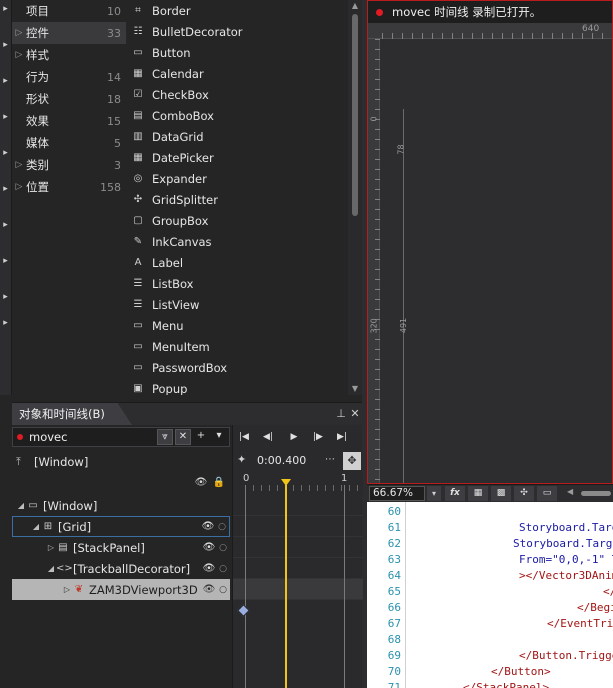 The image size is (613, 688). What do you see at coordinates (241, 459) in the screenshot?
I see `record-keyframe-icon: ✦` at bounding box center [241, 459].